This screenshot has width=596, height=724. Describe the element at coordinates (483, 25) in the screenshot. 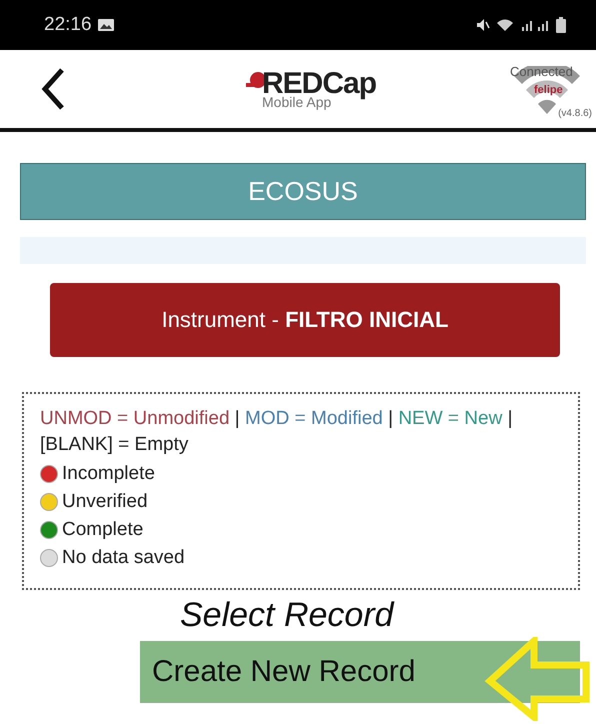

I see `mute-icon` at that location.